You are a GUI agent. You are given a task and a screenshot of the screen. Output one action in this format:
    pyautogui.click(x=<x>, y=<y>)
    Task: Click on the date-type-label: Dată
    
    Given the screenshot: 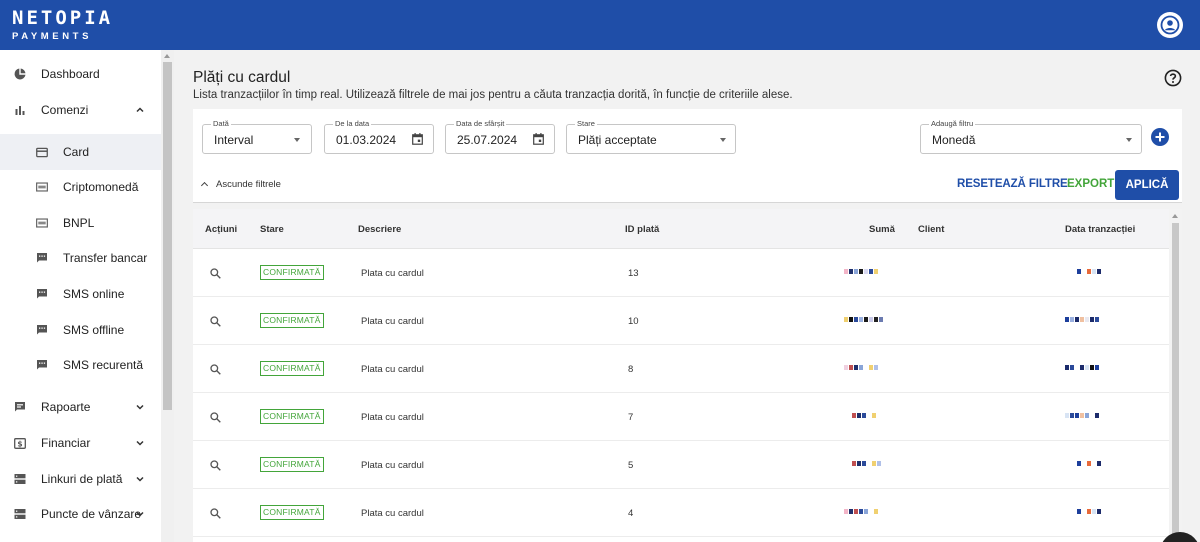 What is the action you would take?
    pyautogui.click(x=221, y=124)
    